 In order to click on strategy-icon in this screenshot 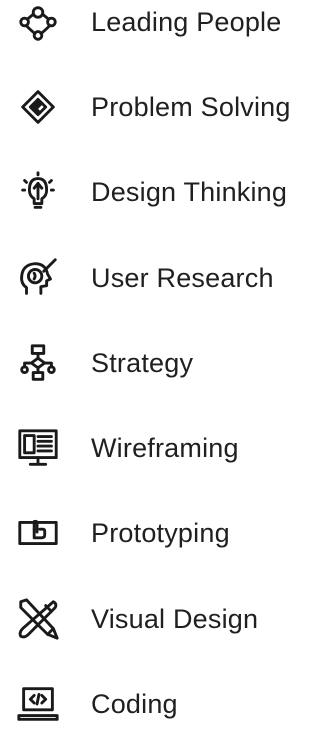, I will do `click(38, 363)`.